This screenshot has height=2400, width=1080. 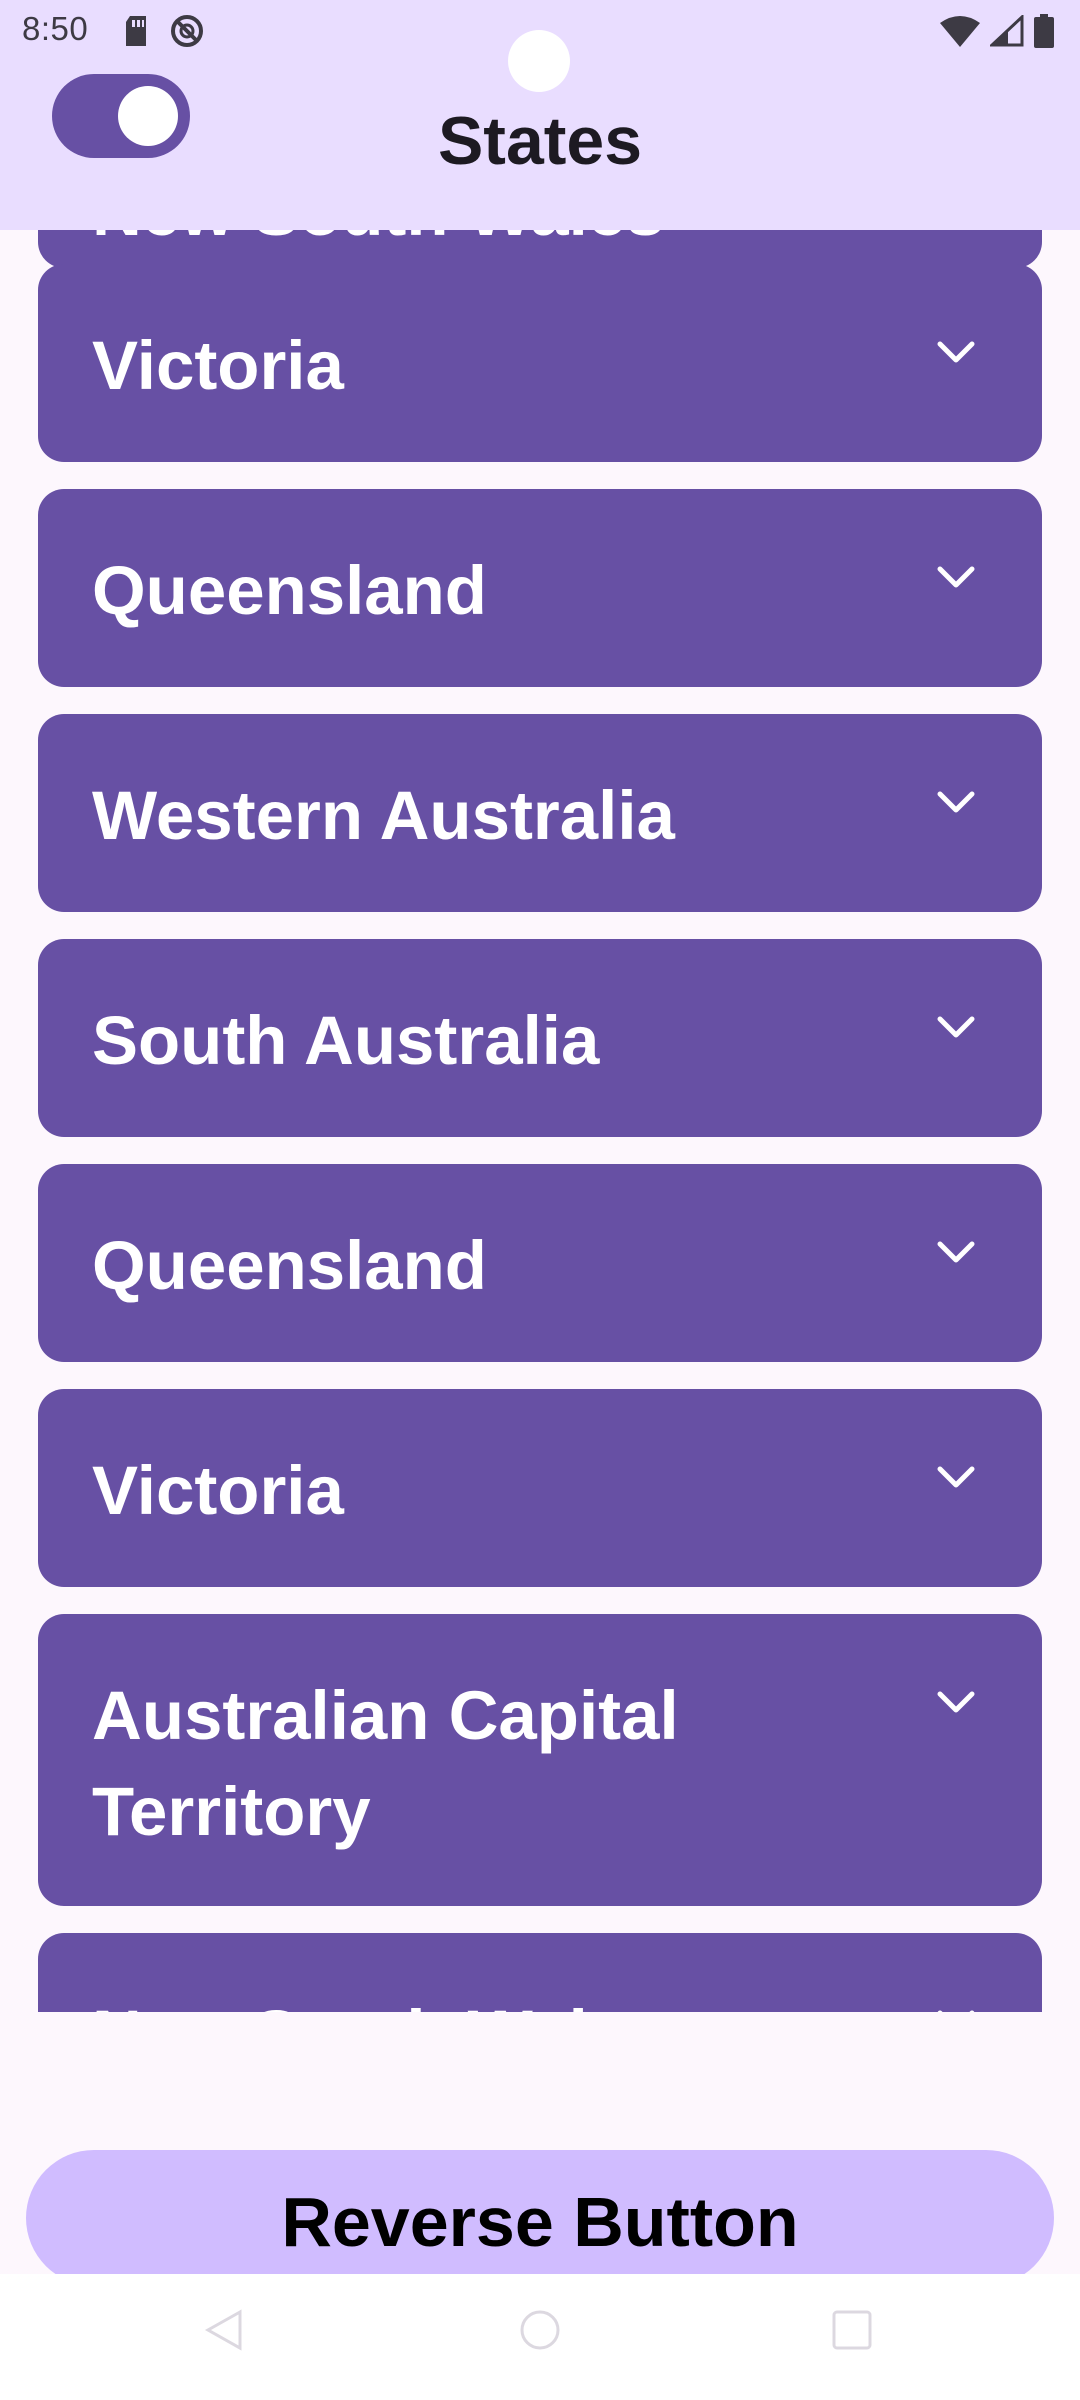 What do you see at coordinates (540, 141) in the screenshot?
I see `page-title: States` at bounding box center [540, 141].